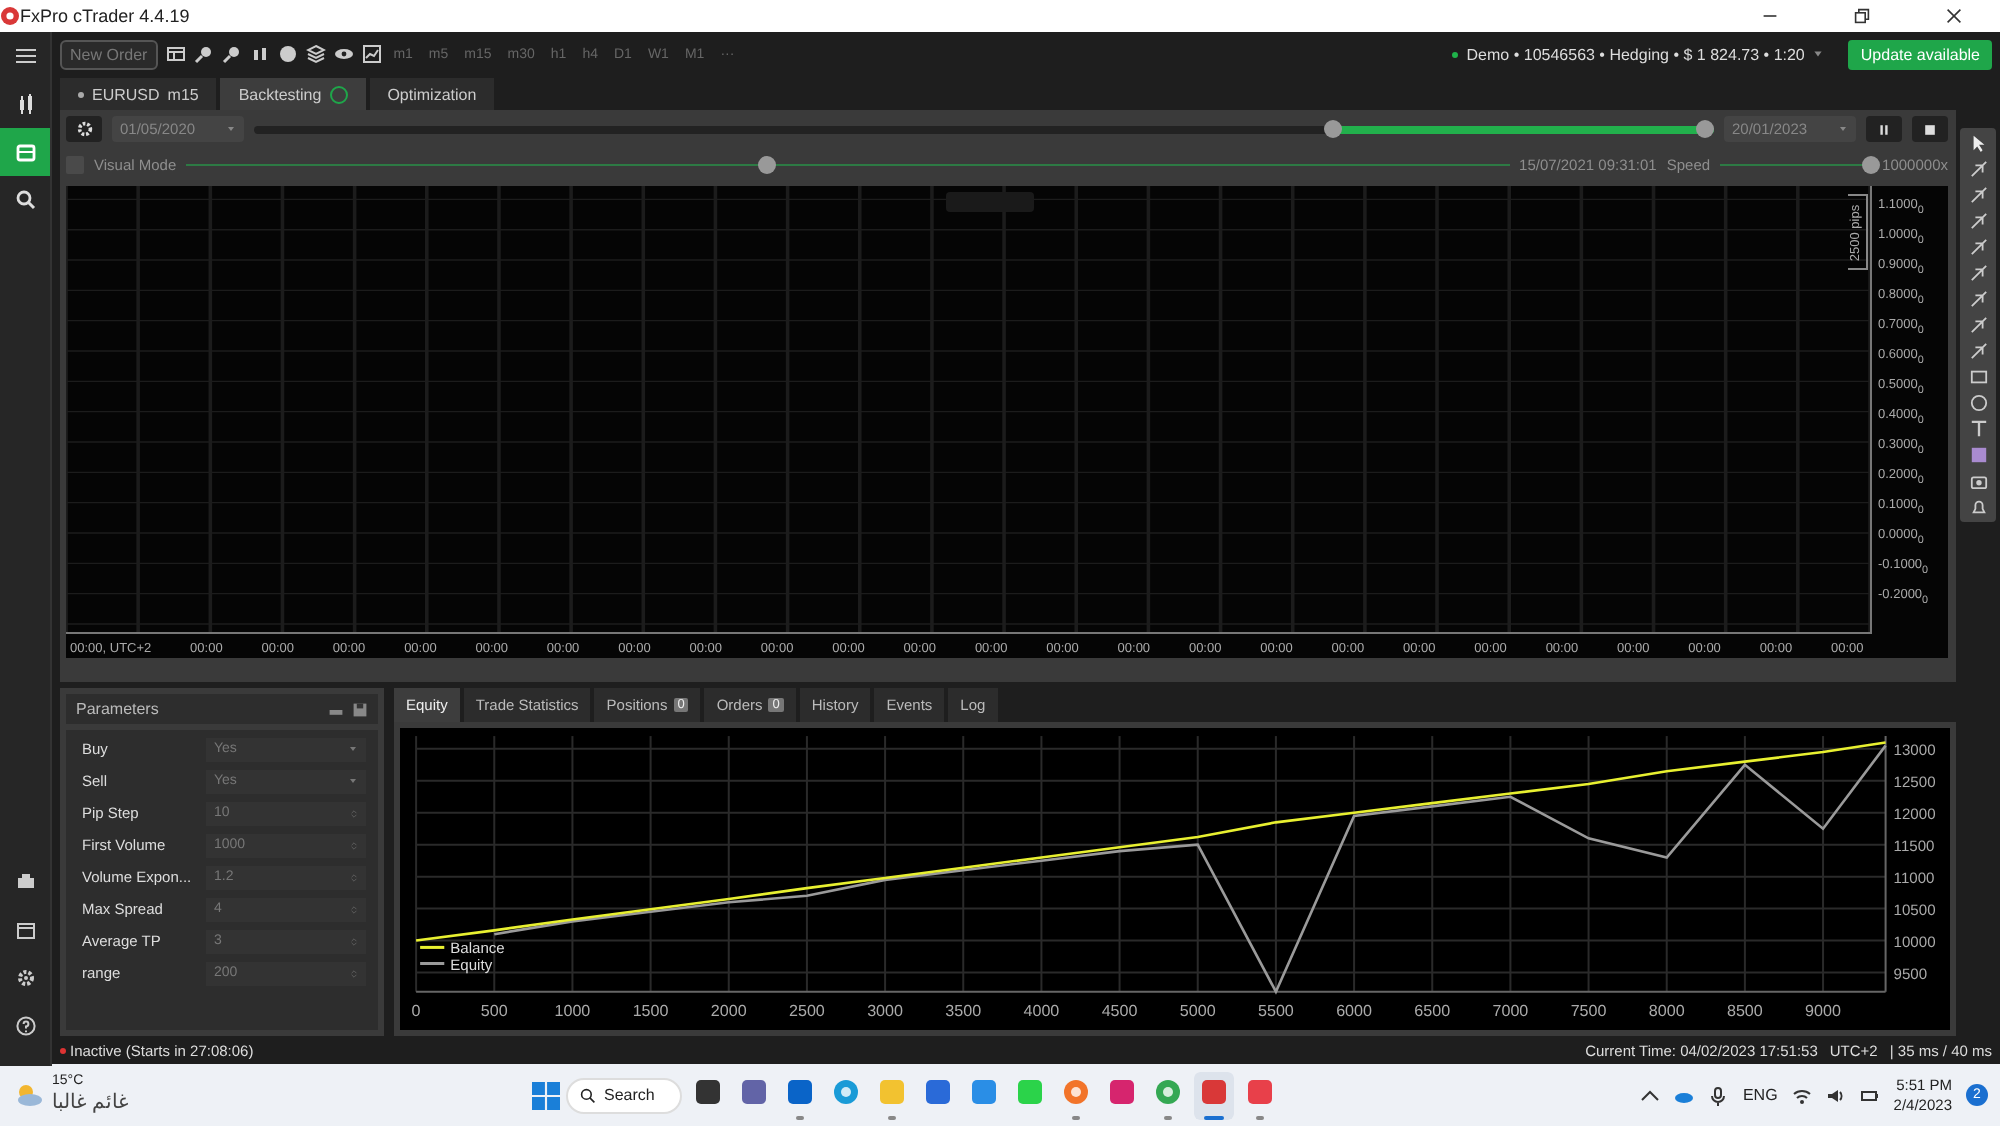  Describe the element at coordinates (1666, 1010) in the screenshot. I see `axis-tick-label: 8000` at that location.